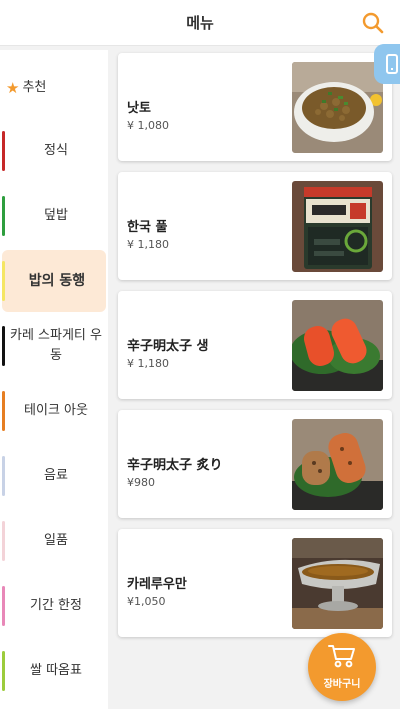 Image resolution: width=400 pixels, height=709 pixels. I want to click on phone-icon, so click(392, 64).